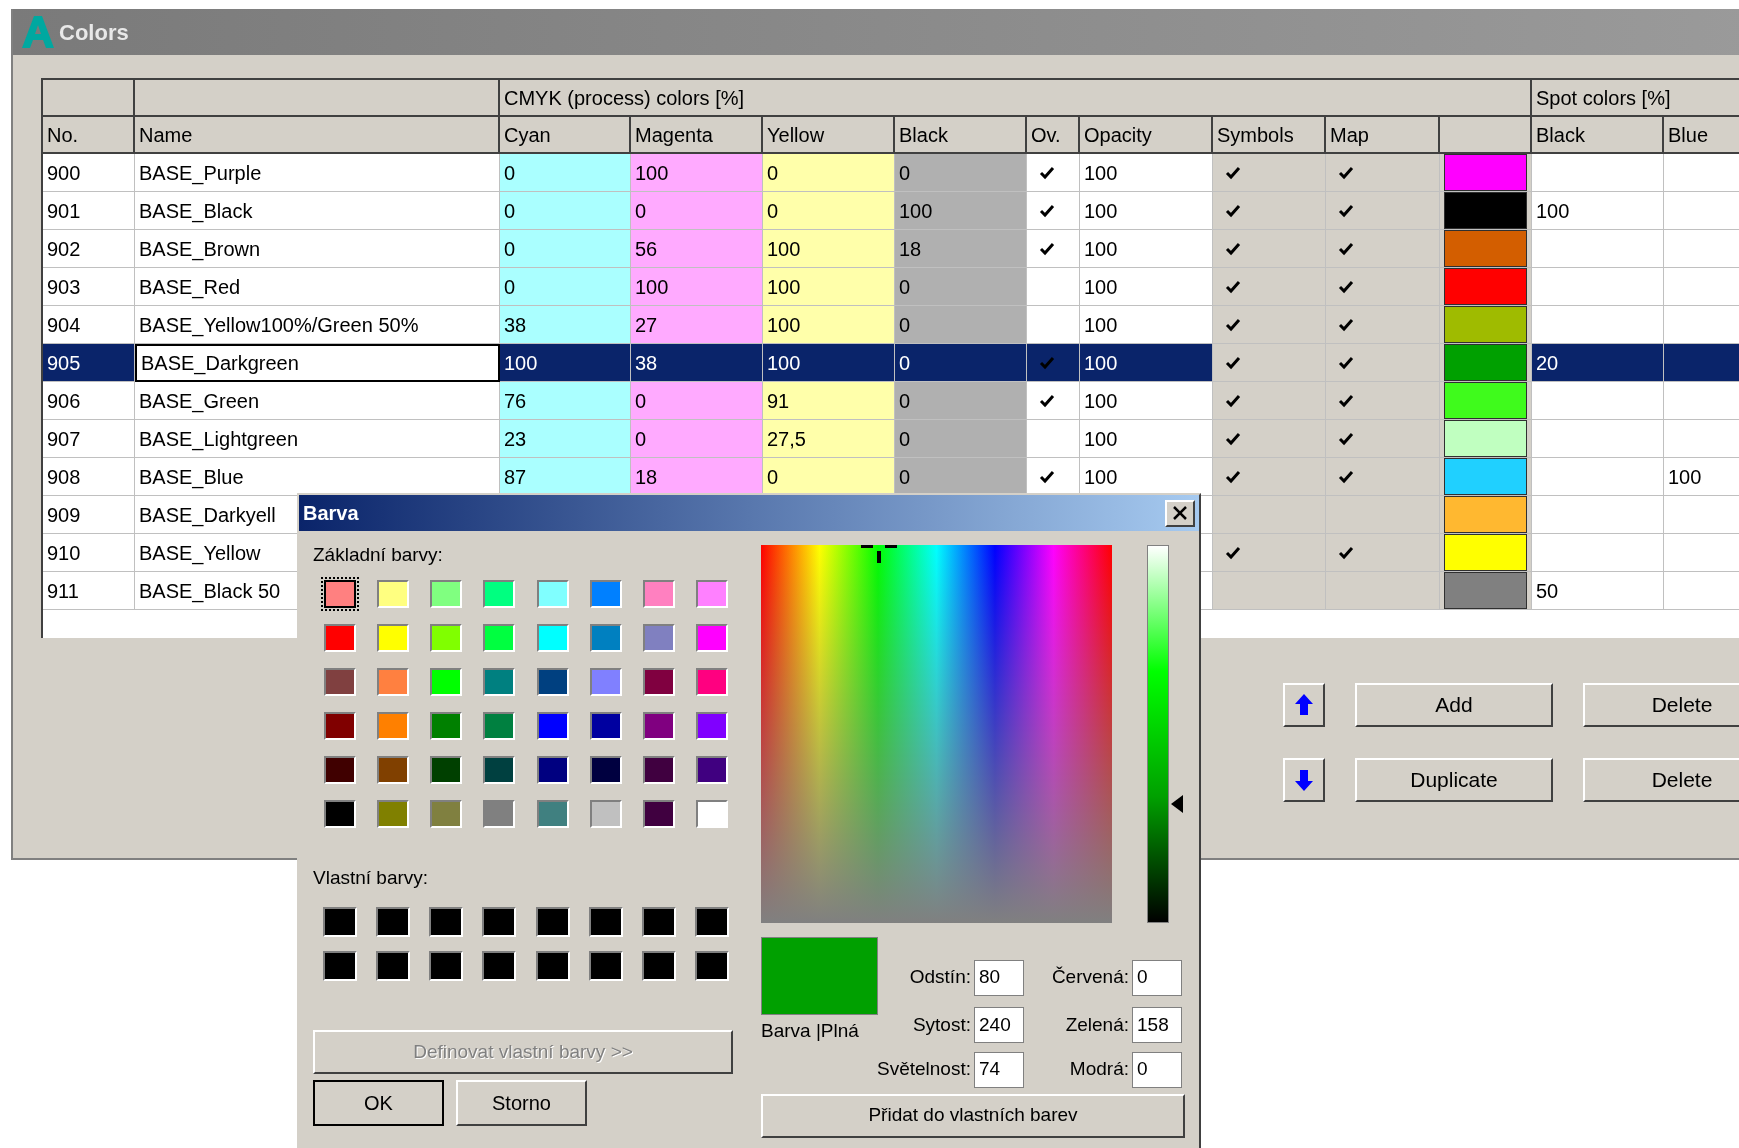 The width and height of the screenshot is (1739, 1148). What do you see at coordinates (1383, 134) in the screenshot?
I see `column-header: Map` at bounding box center [1383, 134].